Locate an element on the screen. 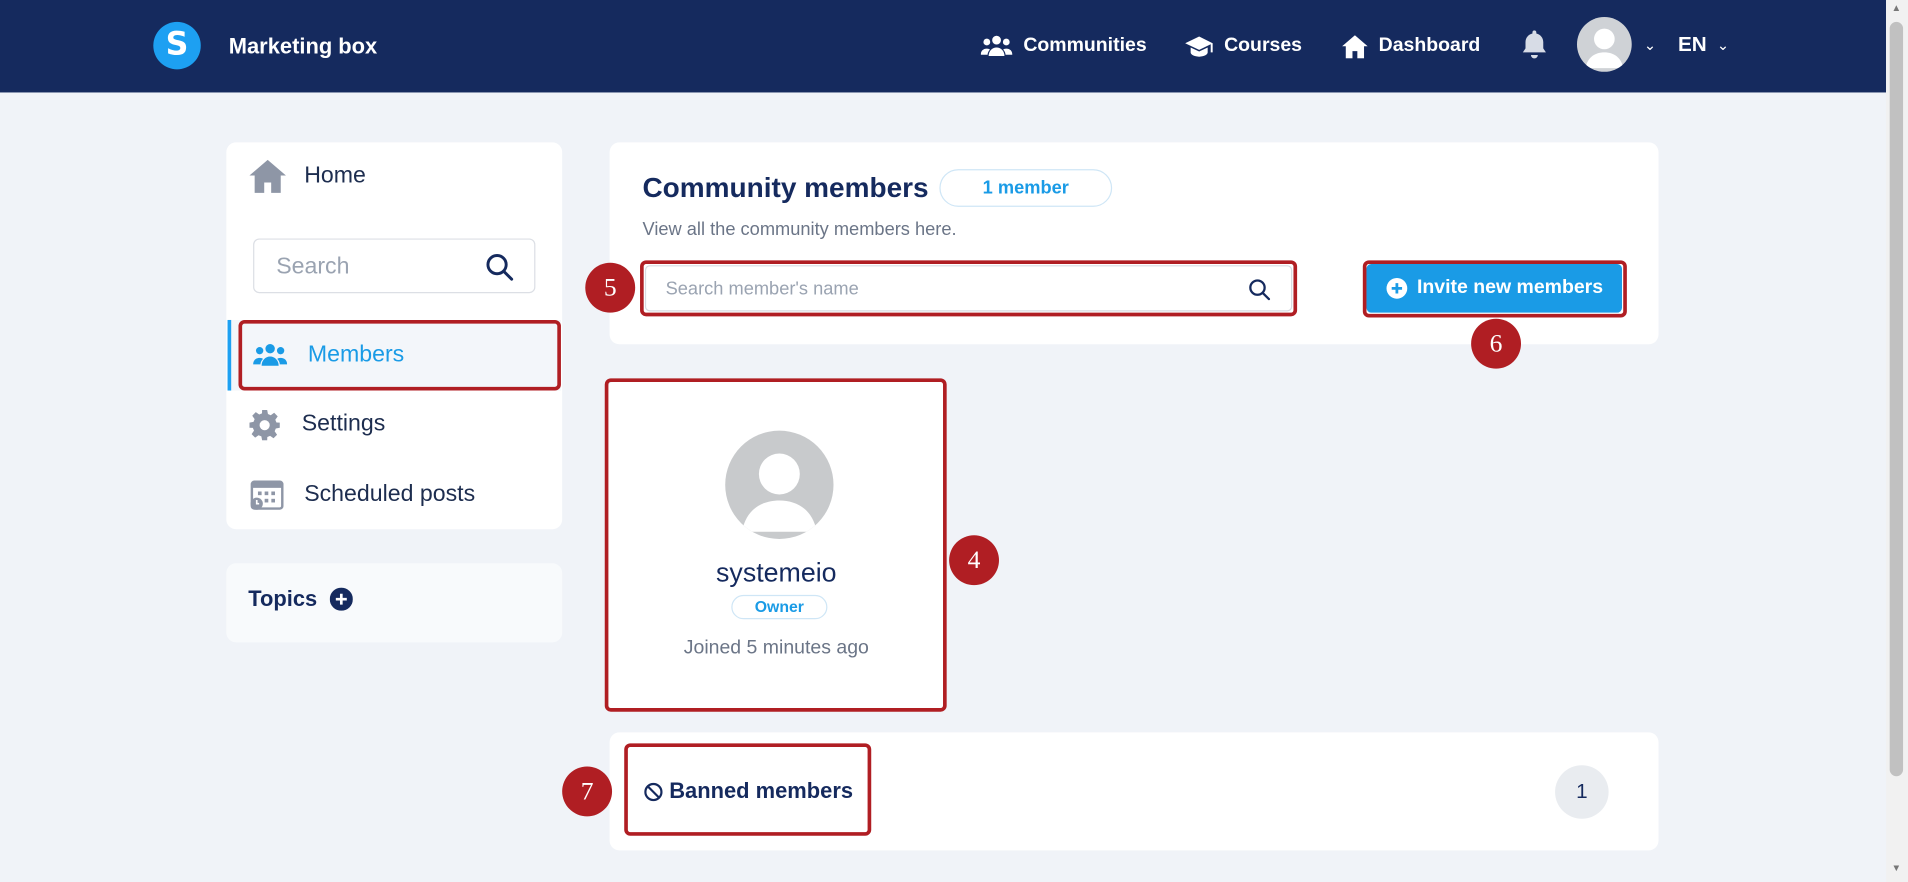 The image size is (1908, 882). annotation-marker: 4 is located at coordinates (974, 560).